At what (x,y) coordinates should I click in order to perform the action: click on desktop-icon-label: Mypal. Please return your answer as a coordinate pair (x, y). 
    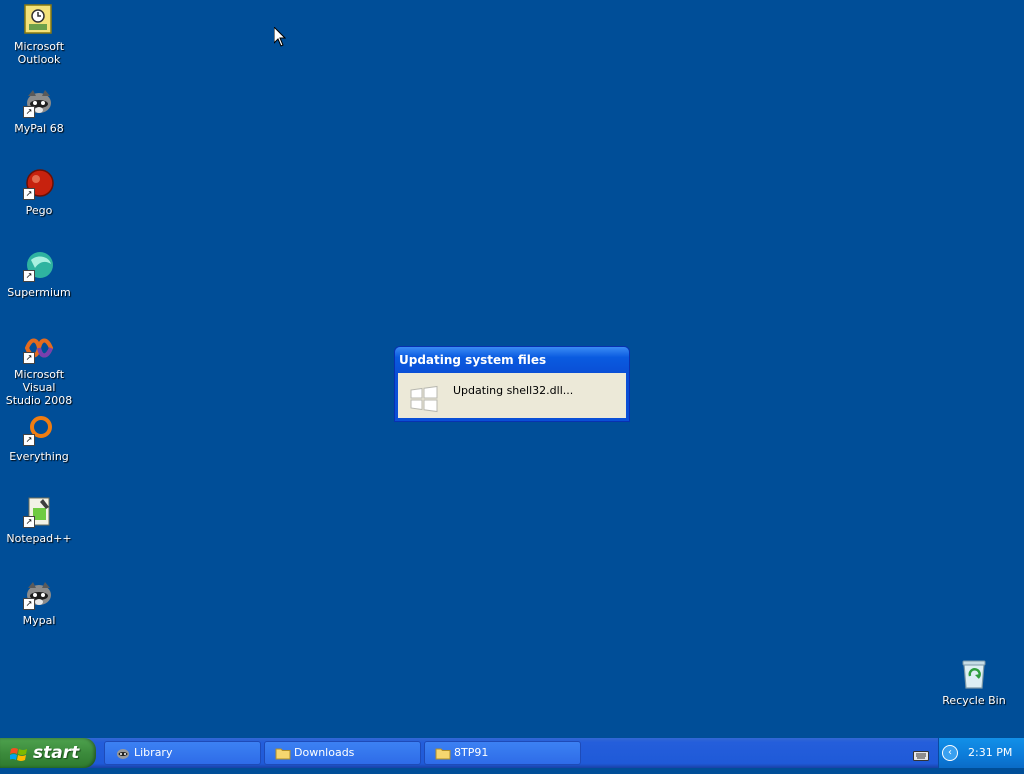
    Looking at the image, I should click on (39, 620).